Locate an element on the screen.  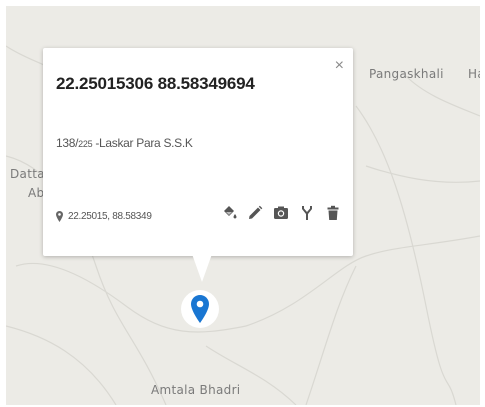
place-label: Ha is located at coordinates (474, 74).